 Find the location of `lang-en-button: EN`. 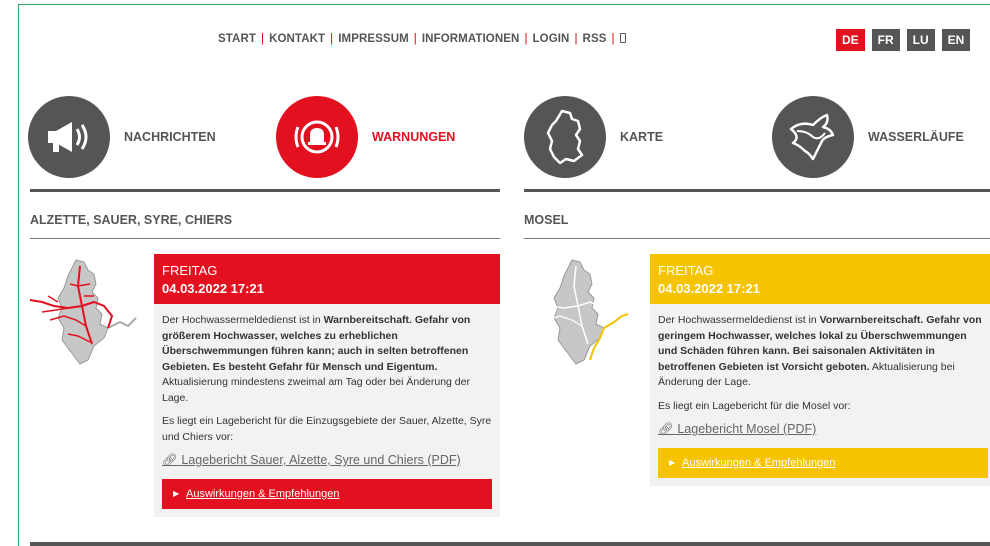

lang-en-button: EN is located at coordinates (956, 40).